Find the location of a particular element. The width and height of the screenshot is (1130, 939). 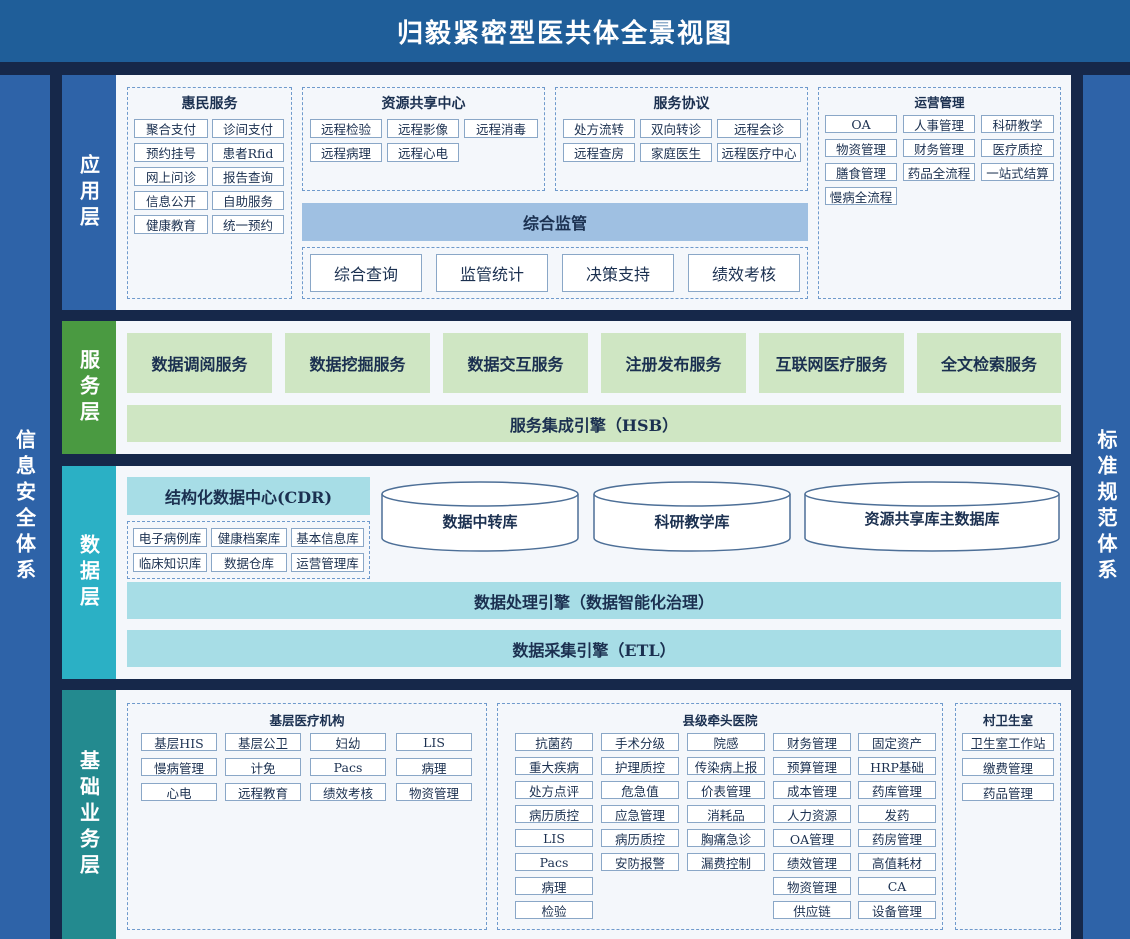

cylinder-label: 数据中转库 is located at coordinates (479, 522).